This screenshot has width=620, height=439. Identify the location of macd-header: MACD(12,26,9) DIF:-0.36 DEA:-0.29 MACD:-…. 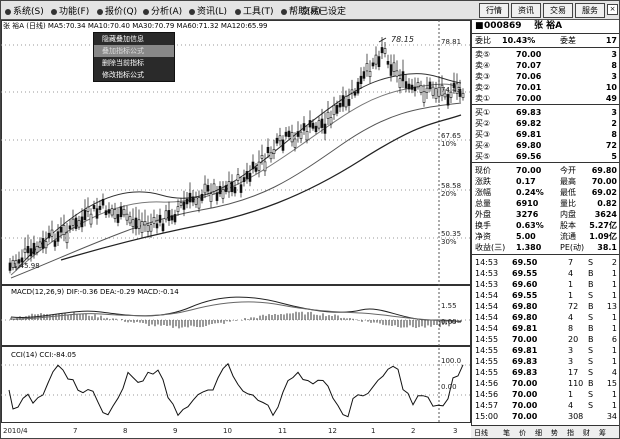
(95, 292).